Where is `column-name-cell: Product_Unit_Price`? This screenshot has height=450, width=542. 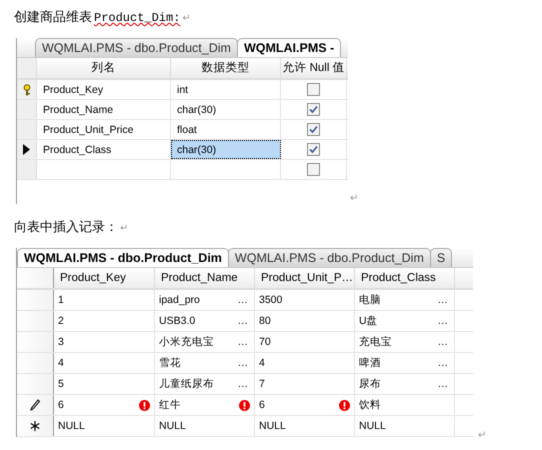
column-name-cell: Product_Unit_Price is located at coordinates (104, 129).